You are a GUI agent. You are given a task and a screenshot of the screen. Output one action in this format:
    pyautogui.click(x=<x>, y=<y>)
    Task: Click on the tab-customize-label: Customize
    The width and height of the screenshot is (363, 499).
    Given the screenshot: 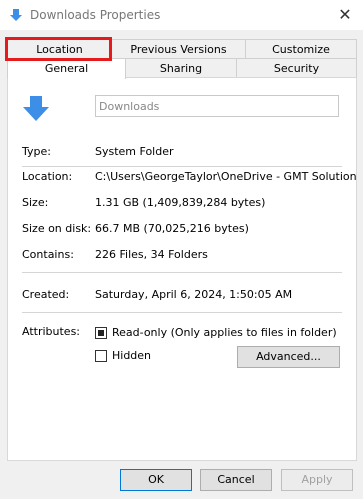 What is the action you would take?
    pyautogui.click(x=301, y=49)
    